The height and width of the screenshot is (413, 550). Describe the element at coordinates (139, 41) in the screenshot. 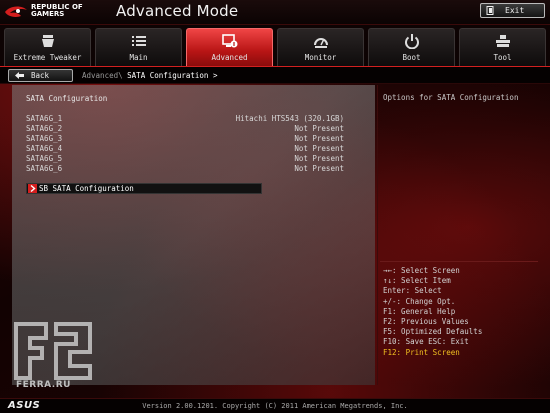

I see `list-icon` at that location.